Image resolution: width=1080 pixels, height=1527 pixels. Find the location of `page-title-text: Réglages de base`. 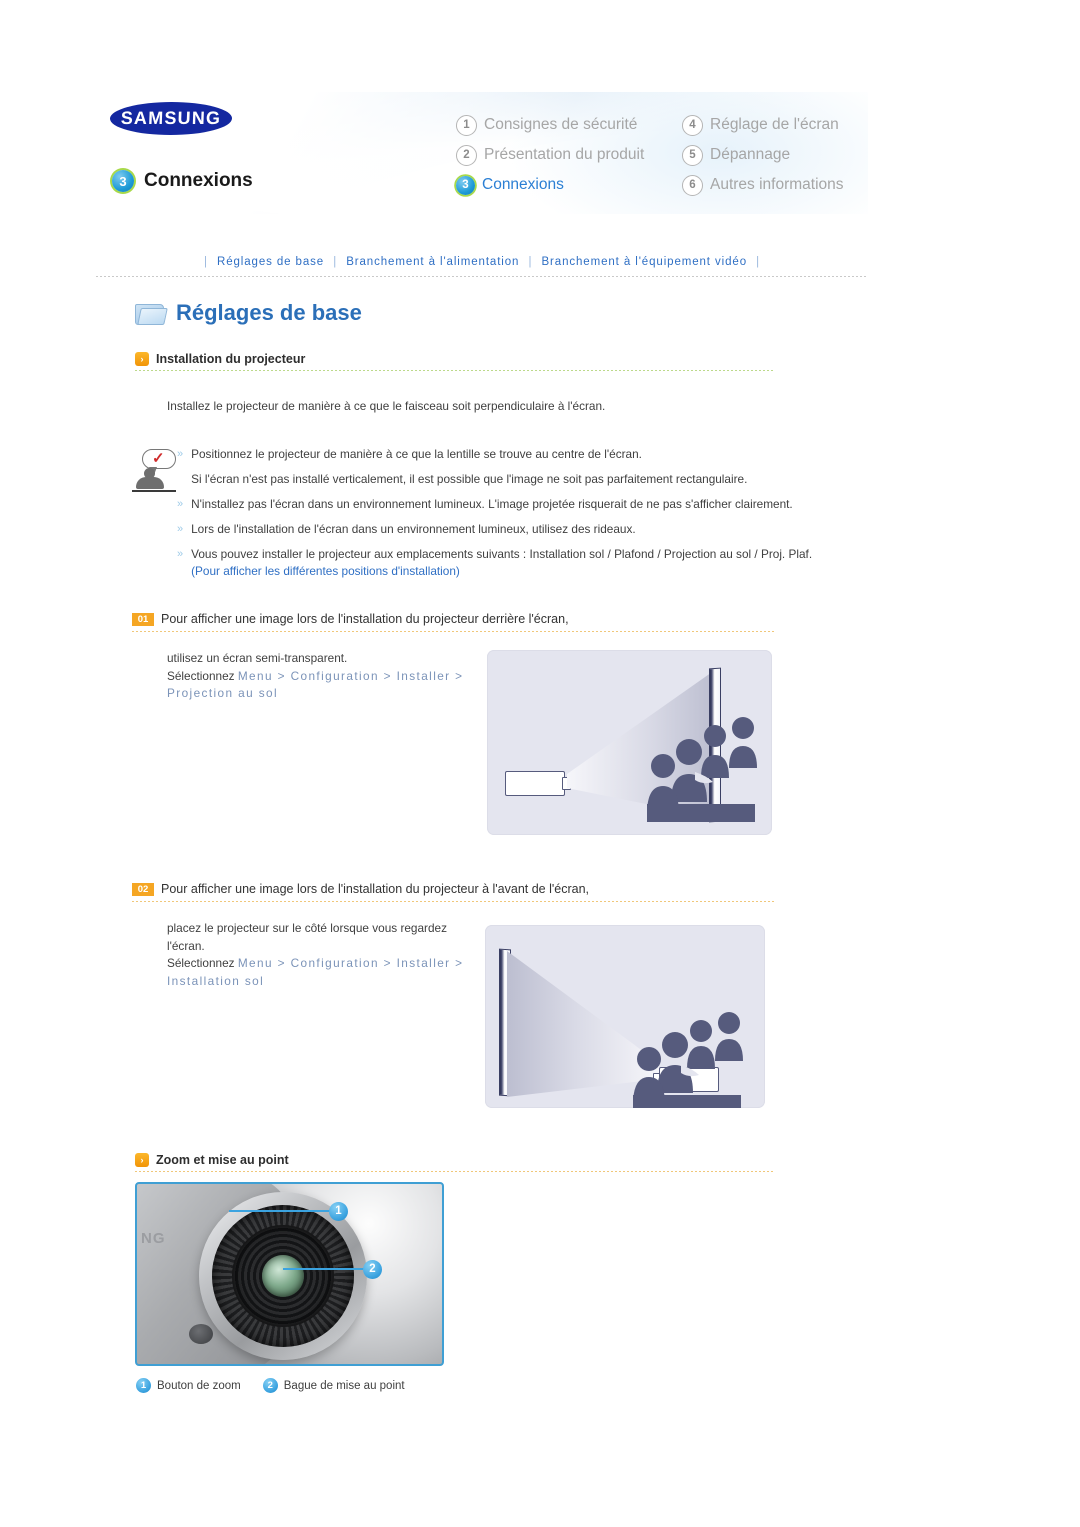

page-title-text: Réglages de base is located at coordinates (269, 312).